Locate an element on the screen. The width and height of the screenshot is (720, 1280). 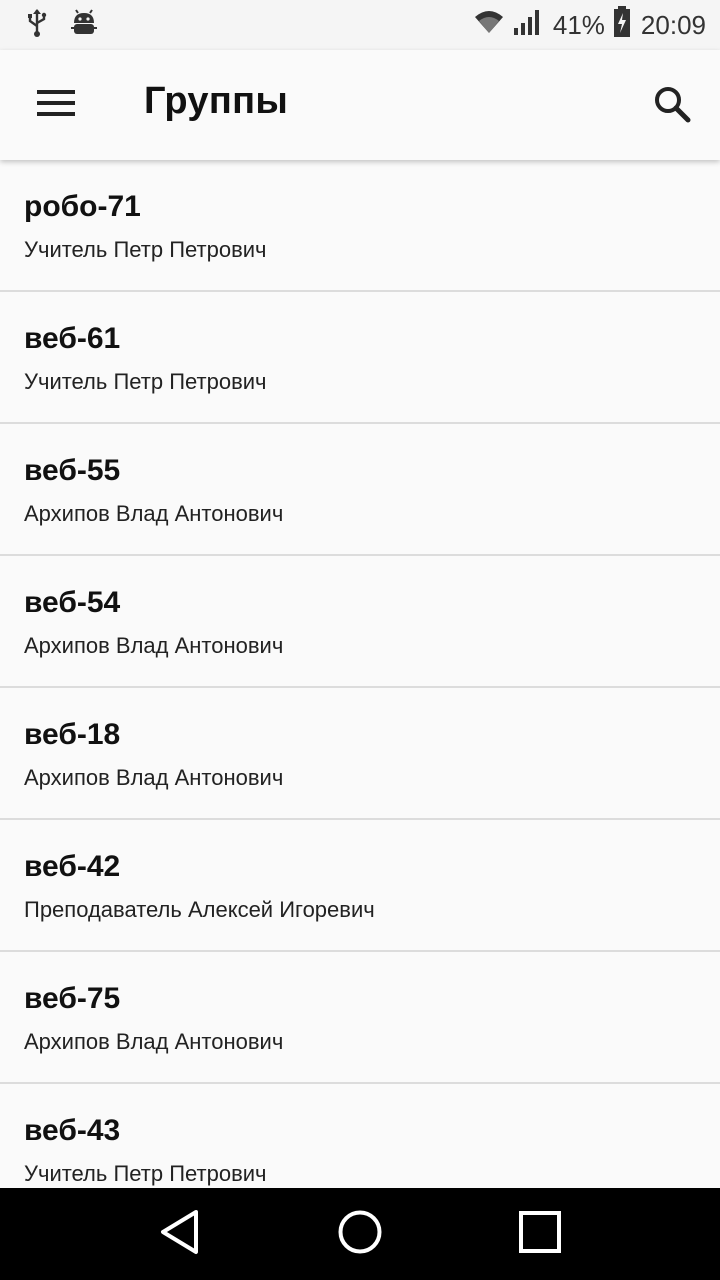
usb-icon is located at coordinates (37, 25).